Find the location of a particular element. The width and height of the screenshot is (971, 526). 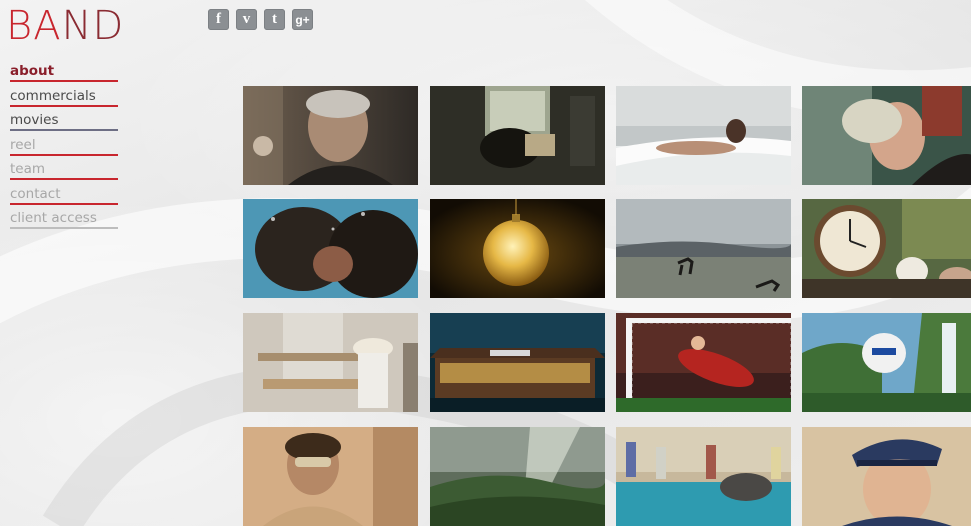

google-plus-icon: g+ is located at coordinates (302, 19).